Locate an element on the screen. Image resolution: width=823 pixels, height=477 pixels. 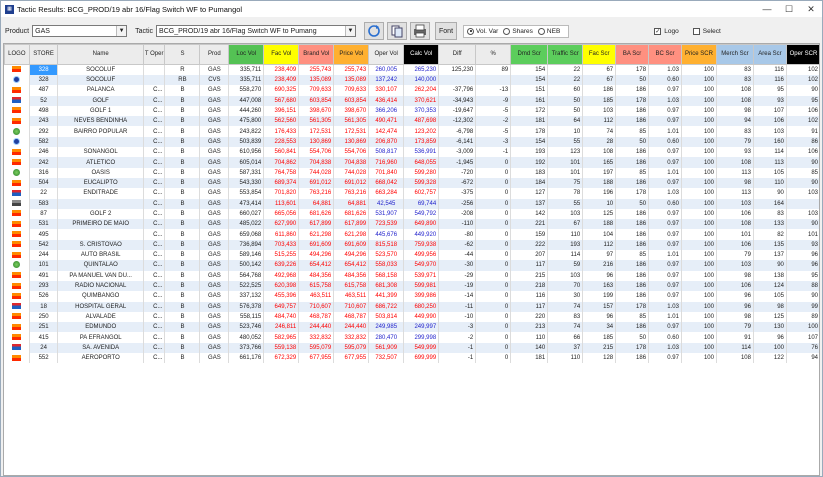
cell-diff: -1 is located at coordinates (457, 358).